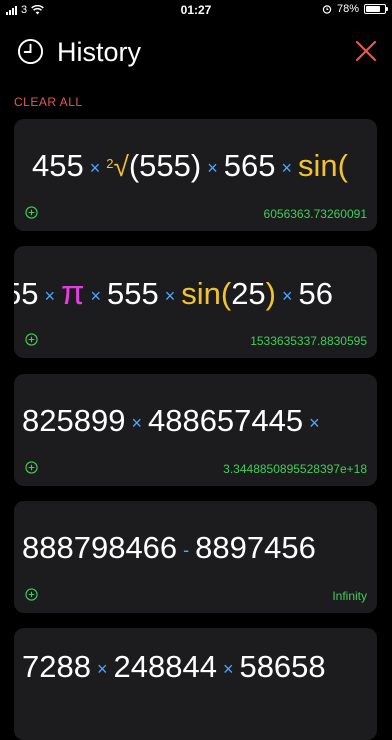 This screenshot has height=740, width=392. Describe the element at coordinates (196, 52) in the screenshot. I see `header: History` at that location.